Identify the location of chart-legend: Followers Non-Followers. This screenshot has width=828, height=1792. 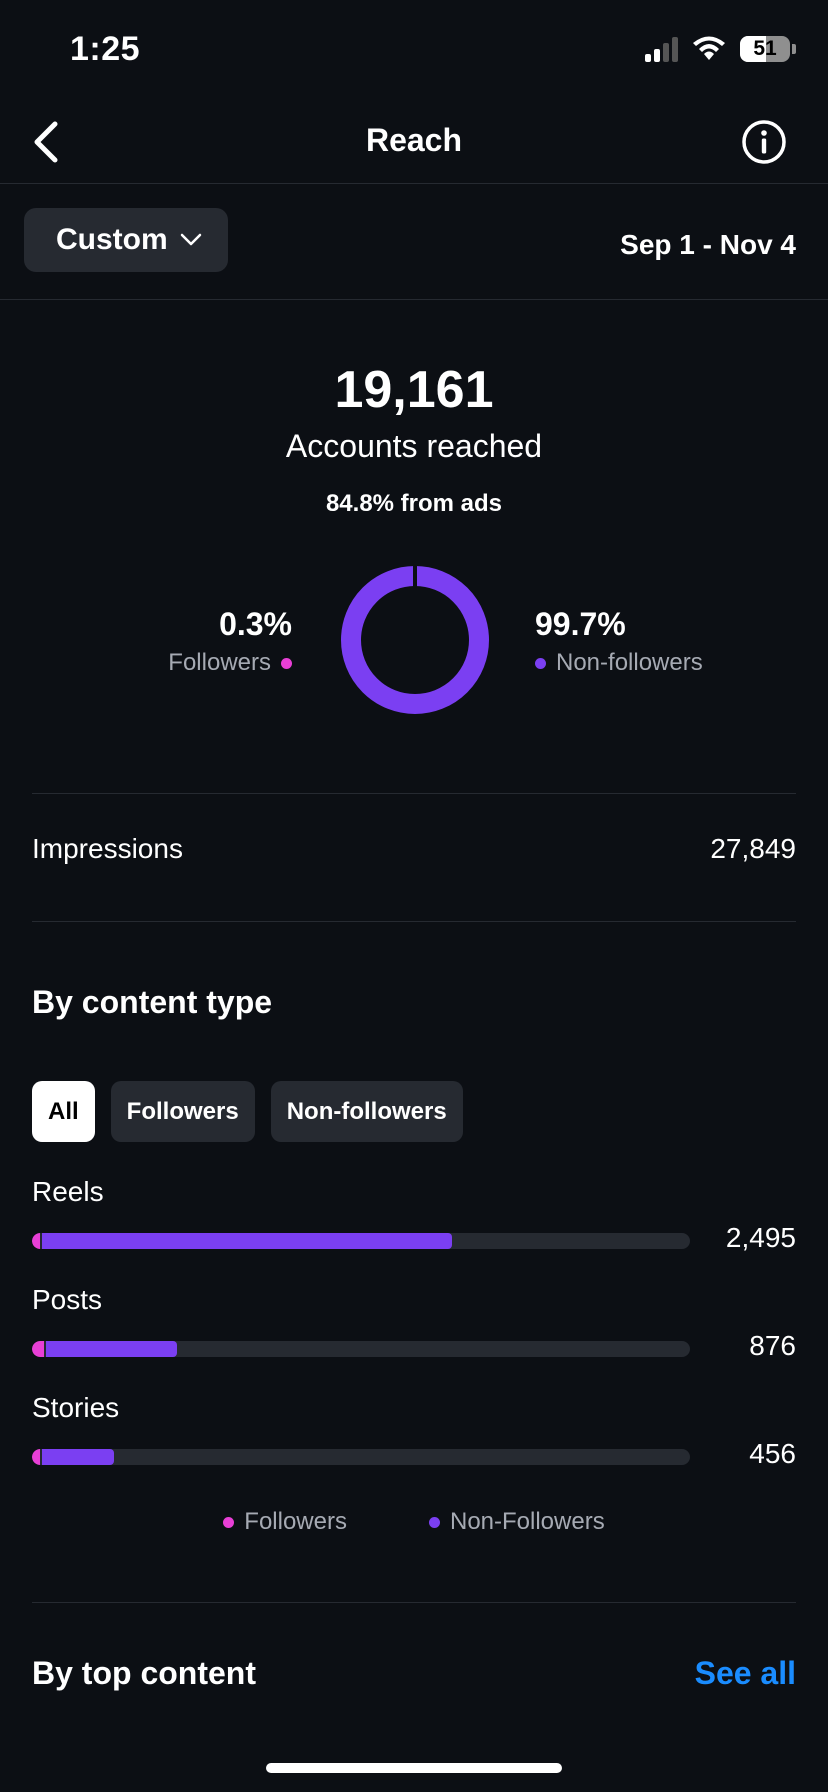
(414, 1522).